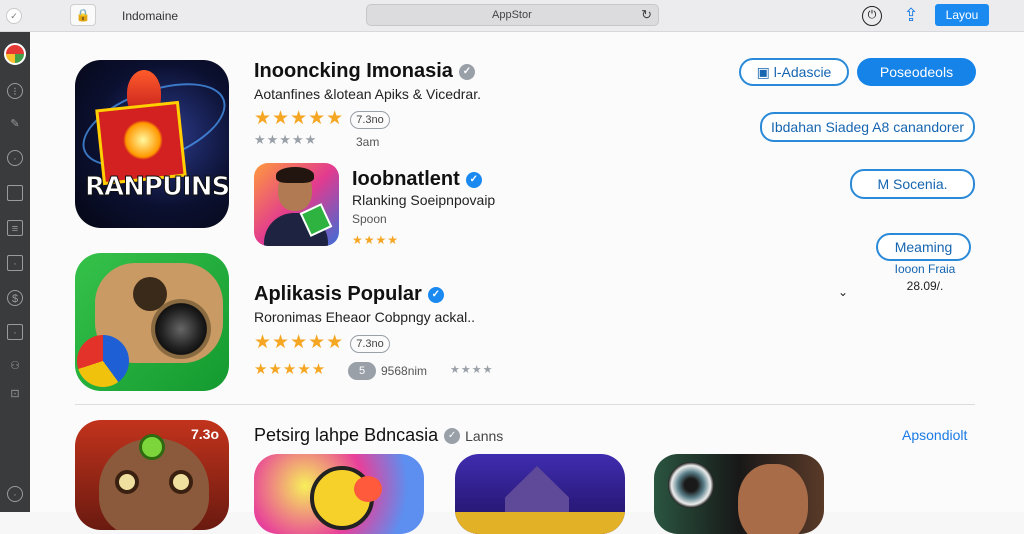 This screenshot has width=1024, height=534. Describe the element at coordinates (15, 91) in the screenshot. I see `grid-icon: ⁝` at that location.